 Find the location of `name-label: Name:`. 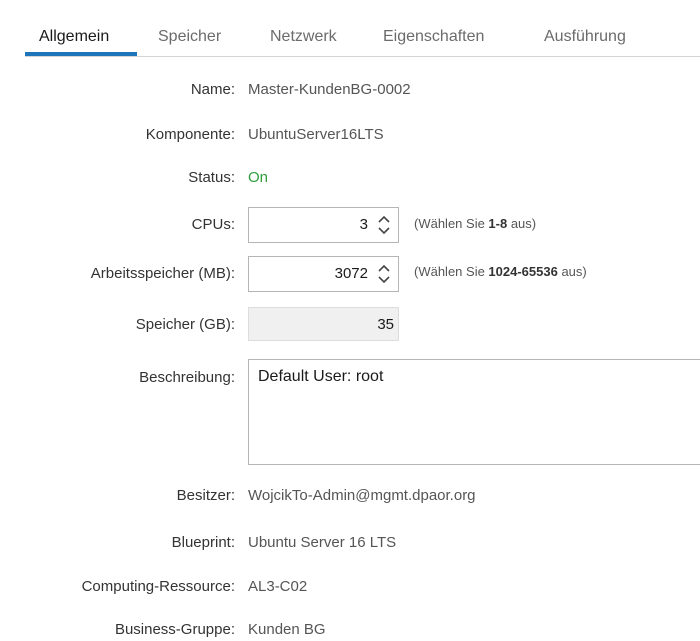

name-label: Name: is located at coordinates (212, 89).